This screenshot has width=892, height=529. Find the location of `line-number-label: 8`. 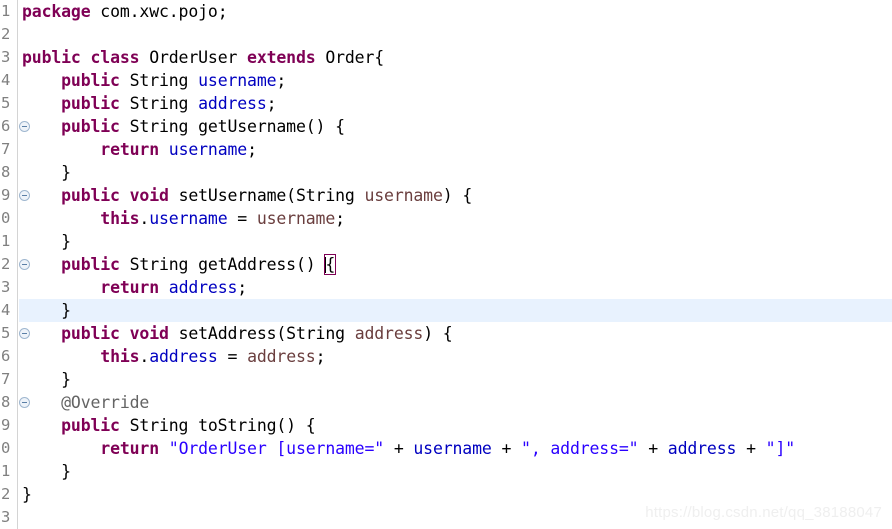

line-number-label: 8 is located at coordinates (6, 402).